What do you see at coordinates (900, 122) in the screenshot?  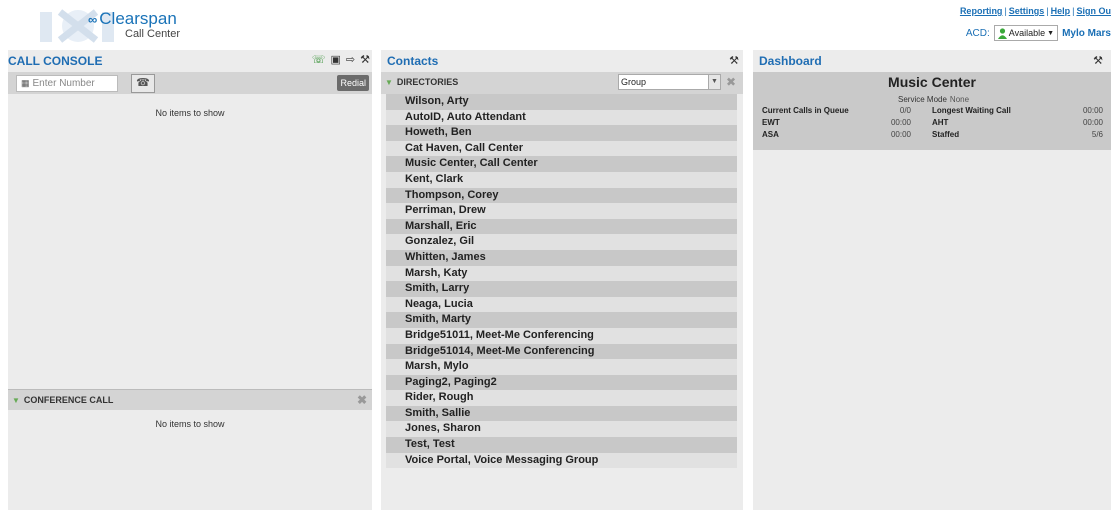 I see `ewt-value: 00:00` at bounding box center [900, 122].